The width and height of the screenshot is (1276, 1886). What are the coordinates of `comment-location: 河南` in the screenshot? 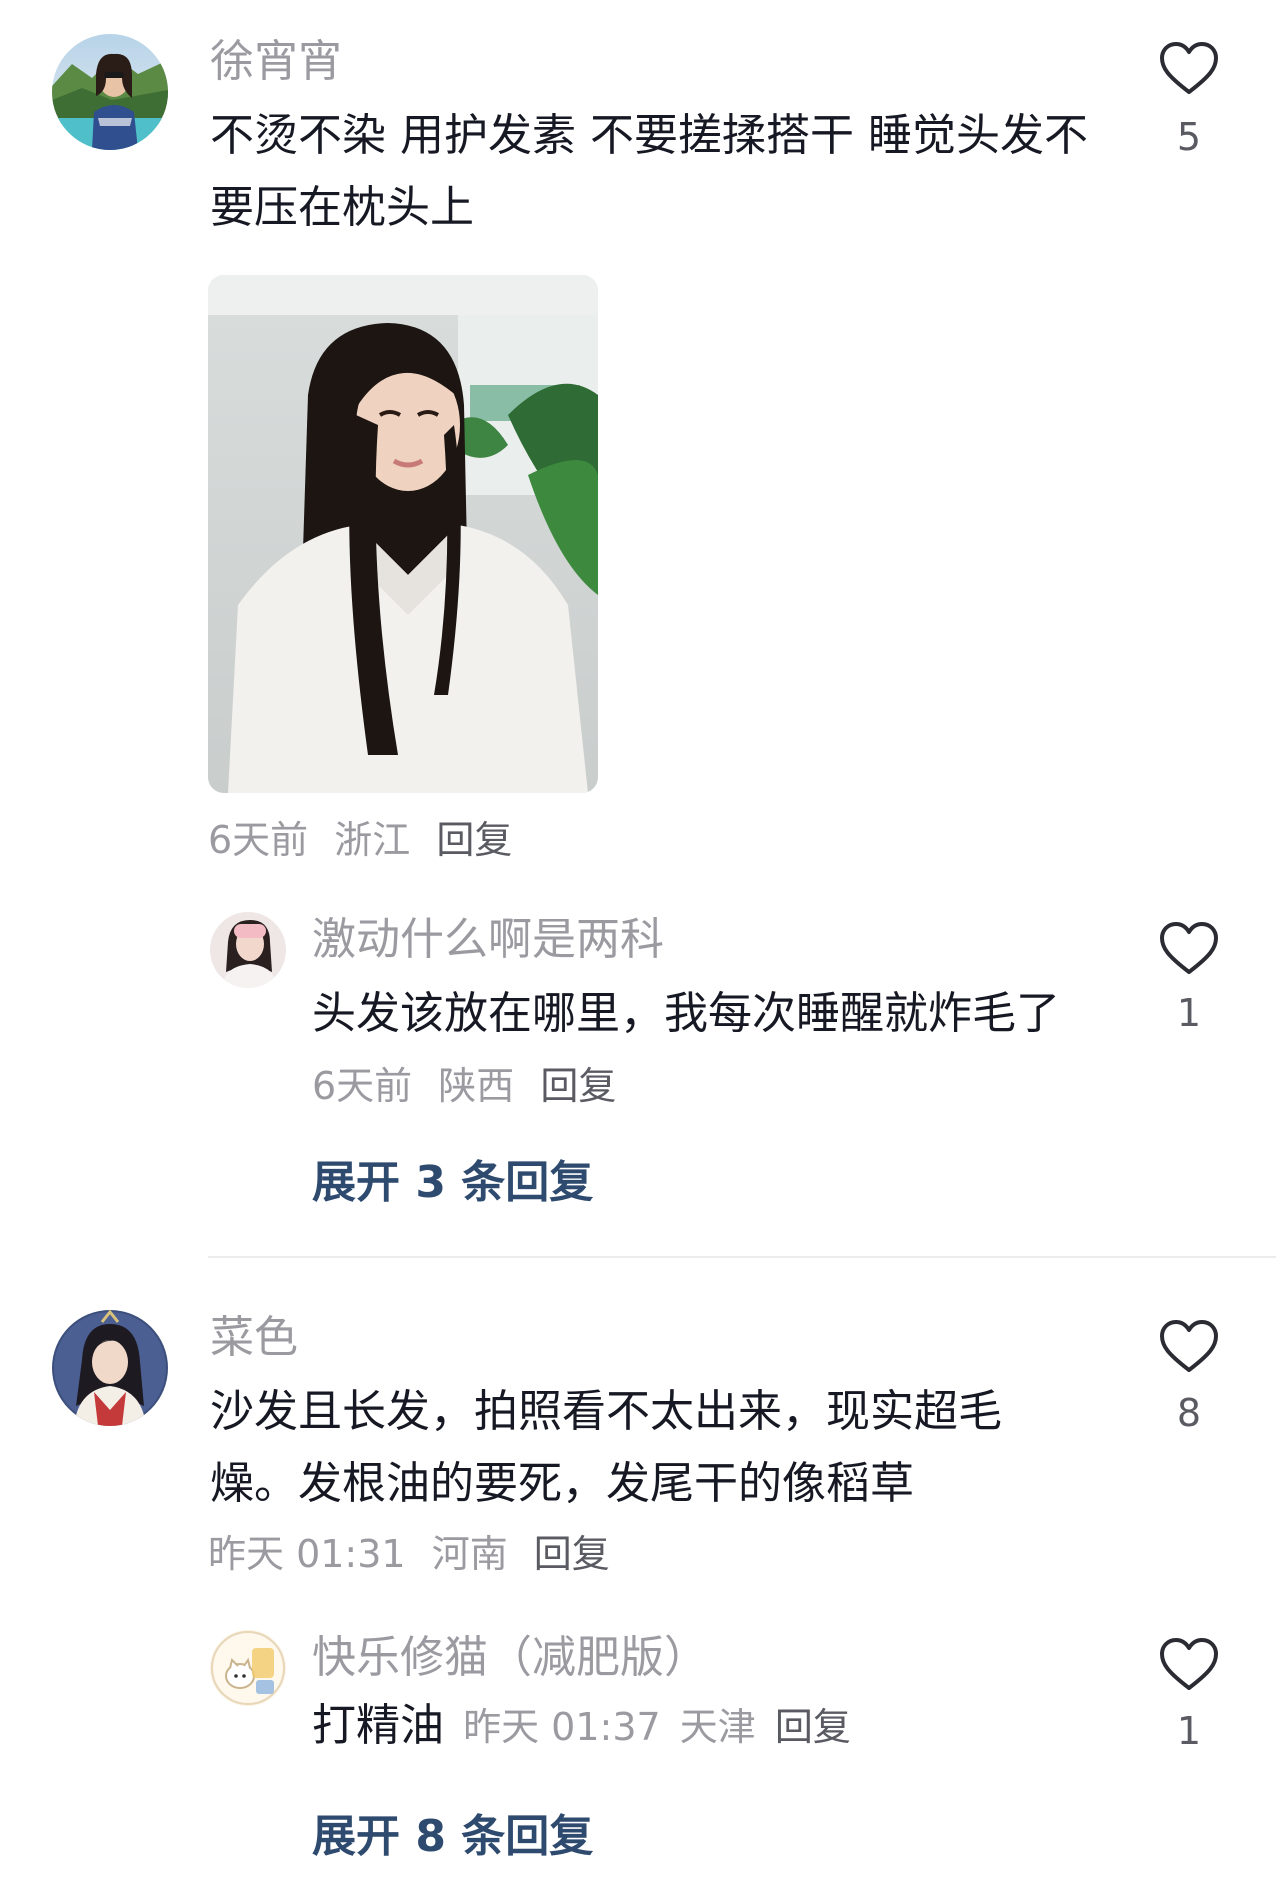 It's located at (469, 1554).